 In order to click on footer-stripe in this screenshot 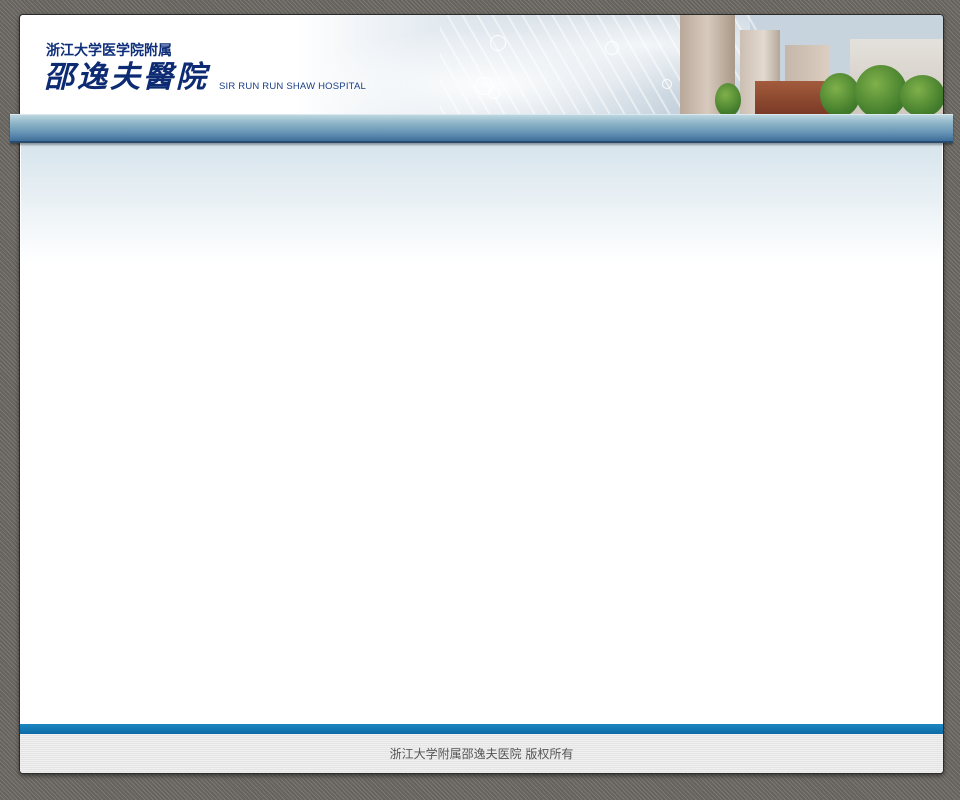, I will do `click(481, 729)`.